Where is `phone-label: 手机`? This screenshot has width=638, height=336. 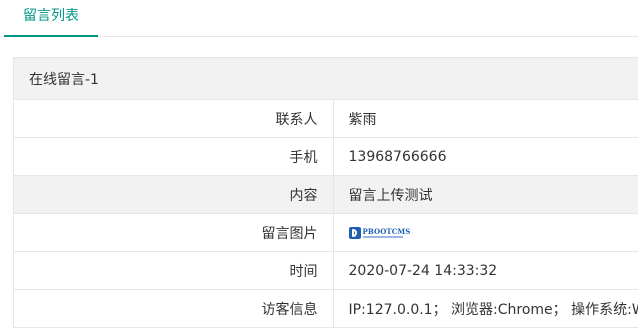
phone-label: 手机 is located at coordinates (173, 156).